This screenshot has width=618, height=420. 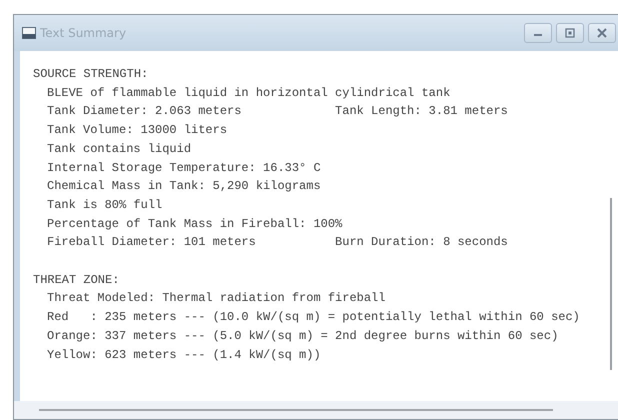 What do you see at coordinates (76, 280) in the screenshot?
I see `section-heading: THREAT ZONE:` at bounding box center [76, 280].